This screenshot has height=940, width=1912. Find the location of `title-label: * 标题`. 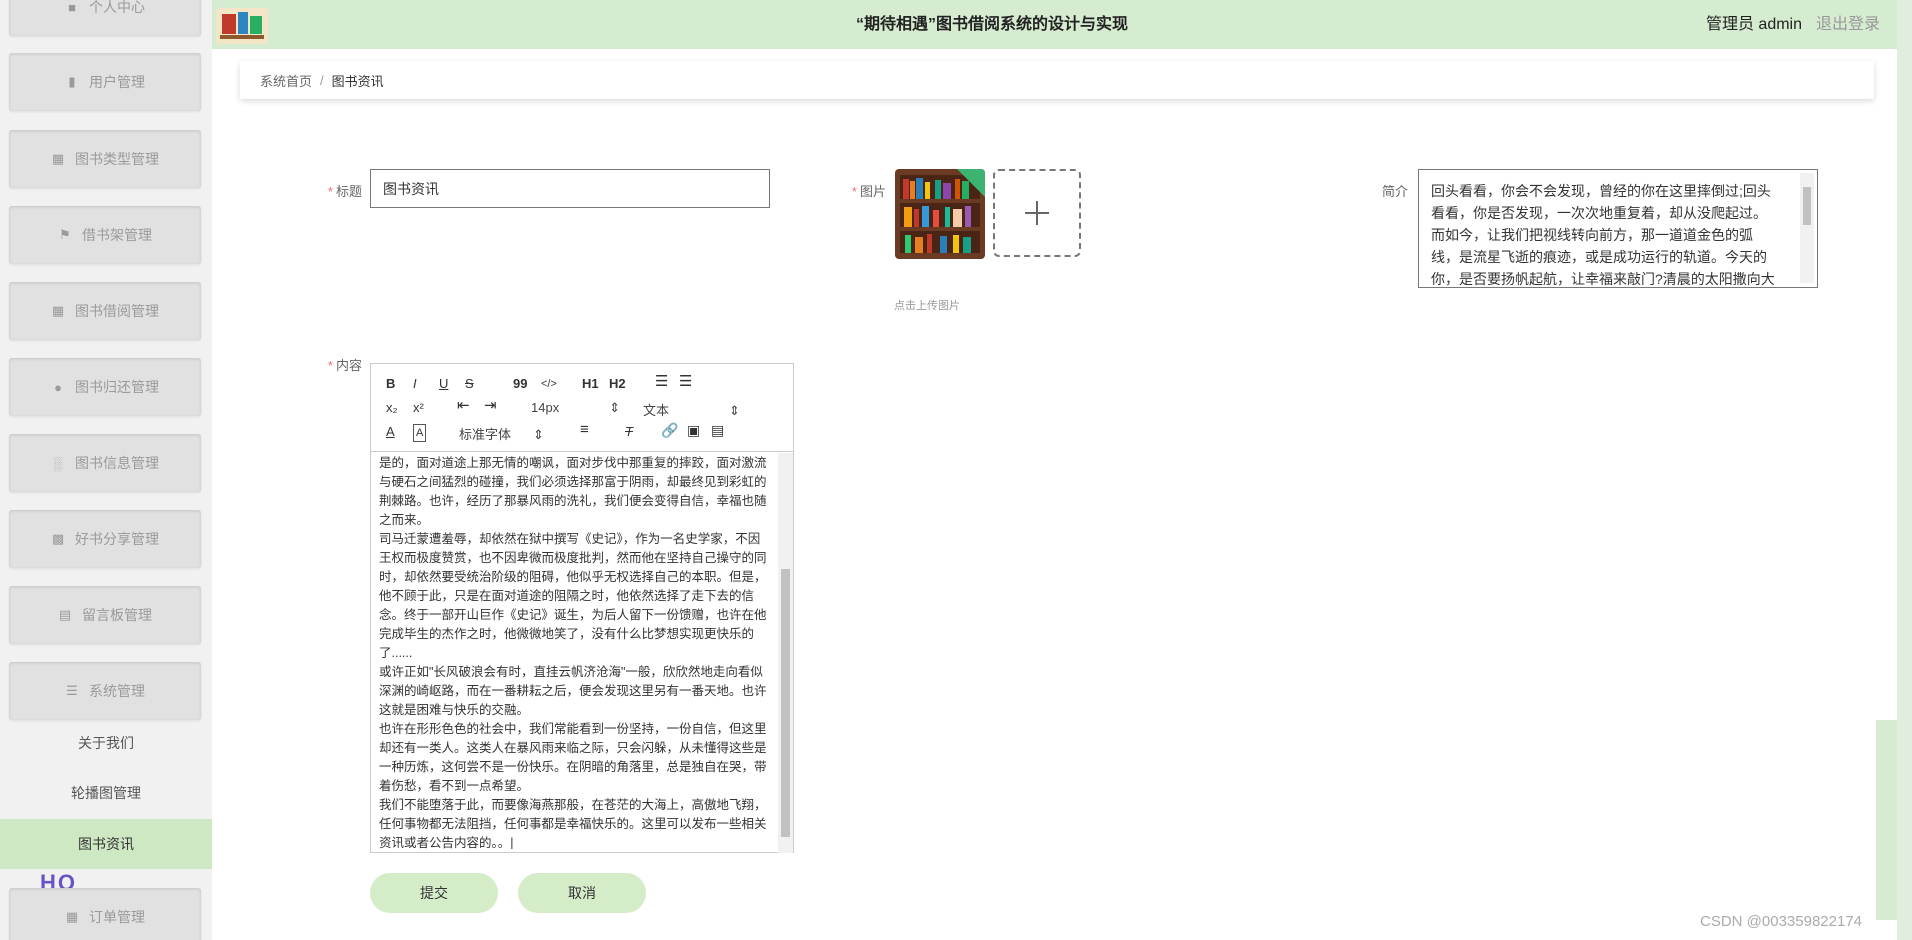

title-label: * 标题 is located at coordinates (331, 190).